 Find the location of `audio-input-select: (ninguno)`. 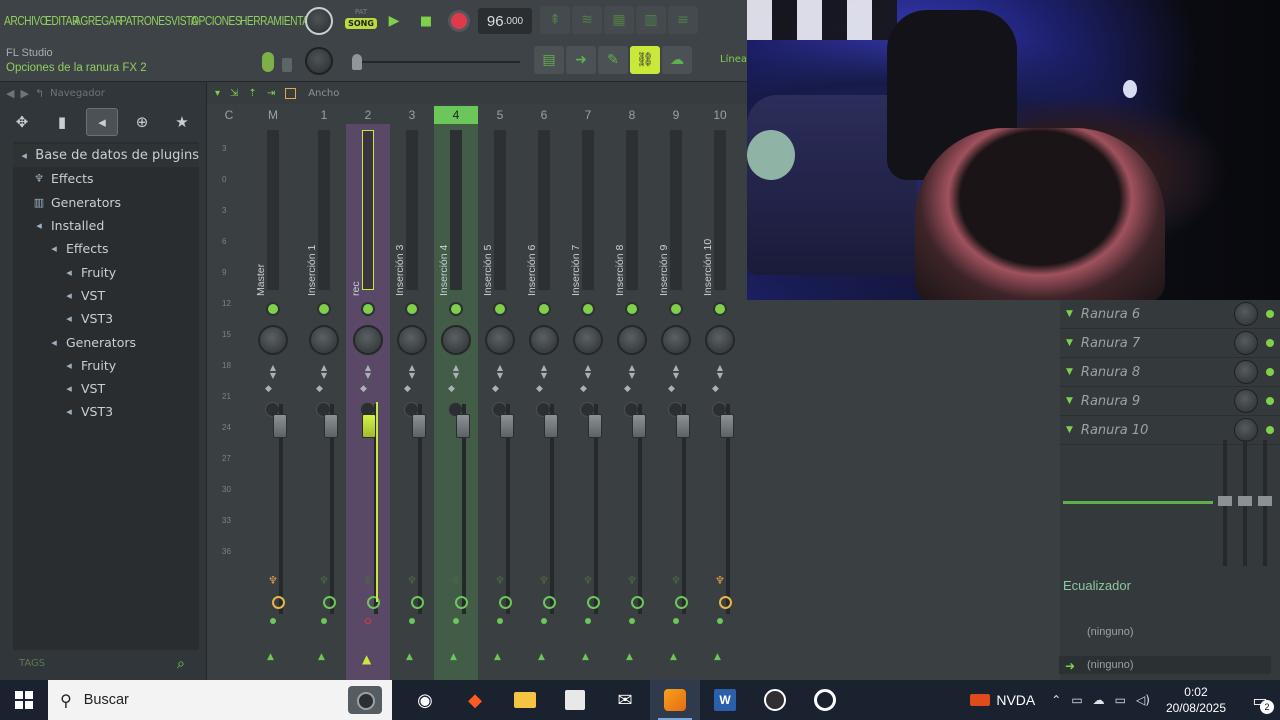

audio-input-select: (ninguno) is located at coordinates (1110, 632).